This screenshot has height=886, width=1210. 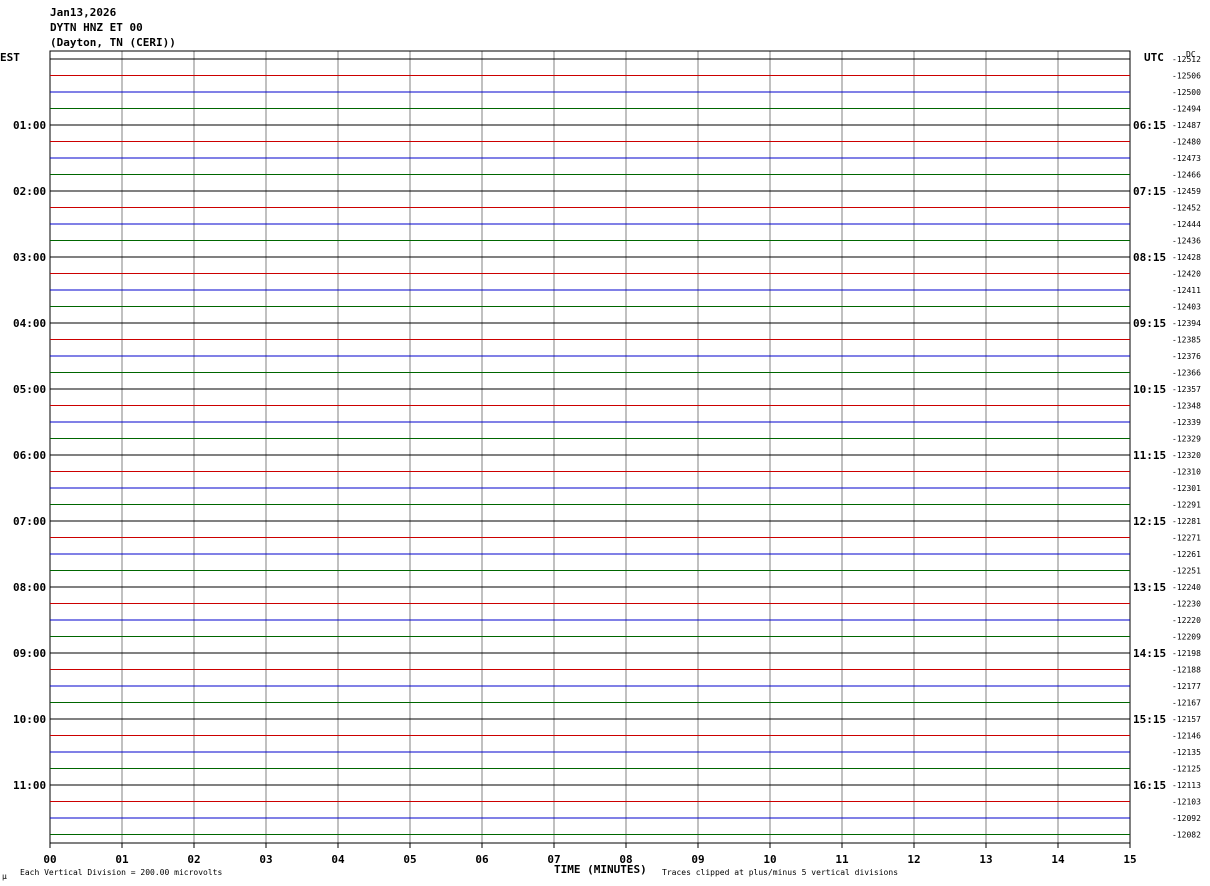 I want to click on left-hour-label: 06:00, so click(x=29, y=455).